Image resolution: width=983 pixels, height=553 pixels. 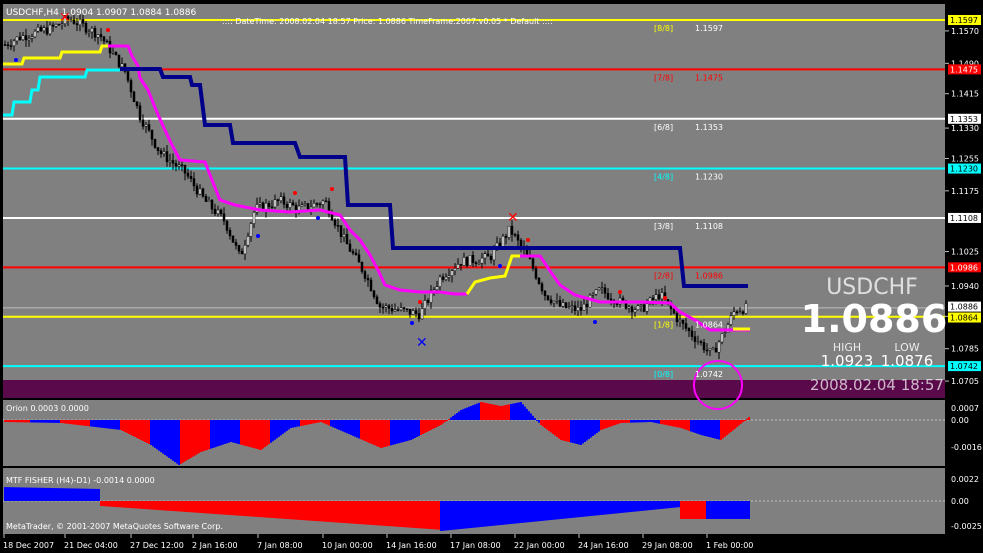 What do you see at coordinates (347, 545) in the screenshot?
I see `time-label: 10 Jan 00:00` at bounding box center [347, 545].